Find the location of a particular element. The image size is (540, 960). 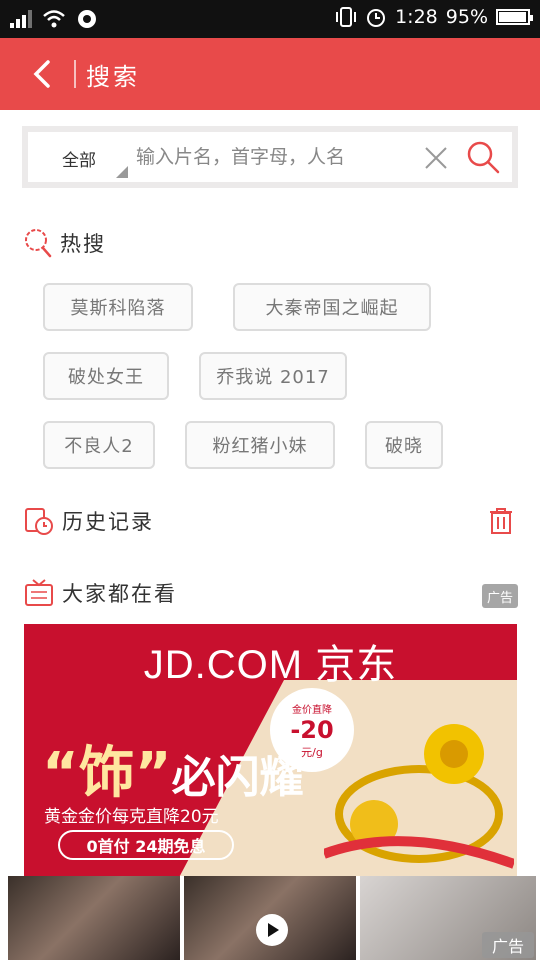

banner-pill: 0首付 24期免息 is located at coordinates (146, 845).